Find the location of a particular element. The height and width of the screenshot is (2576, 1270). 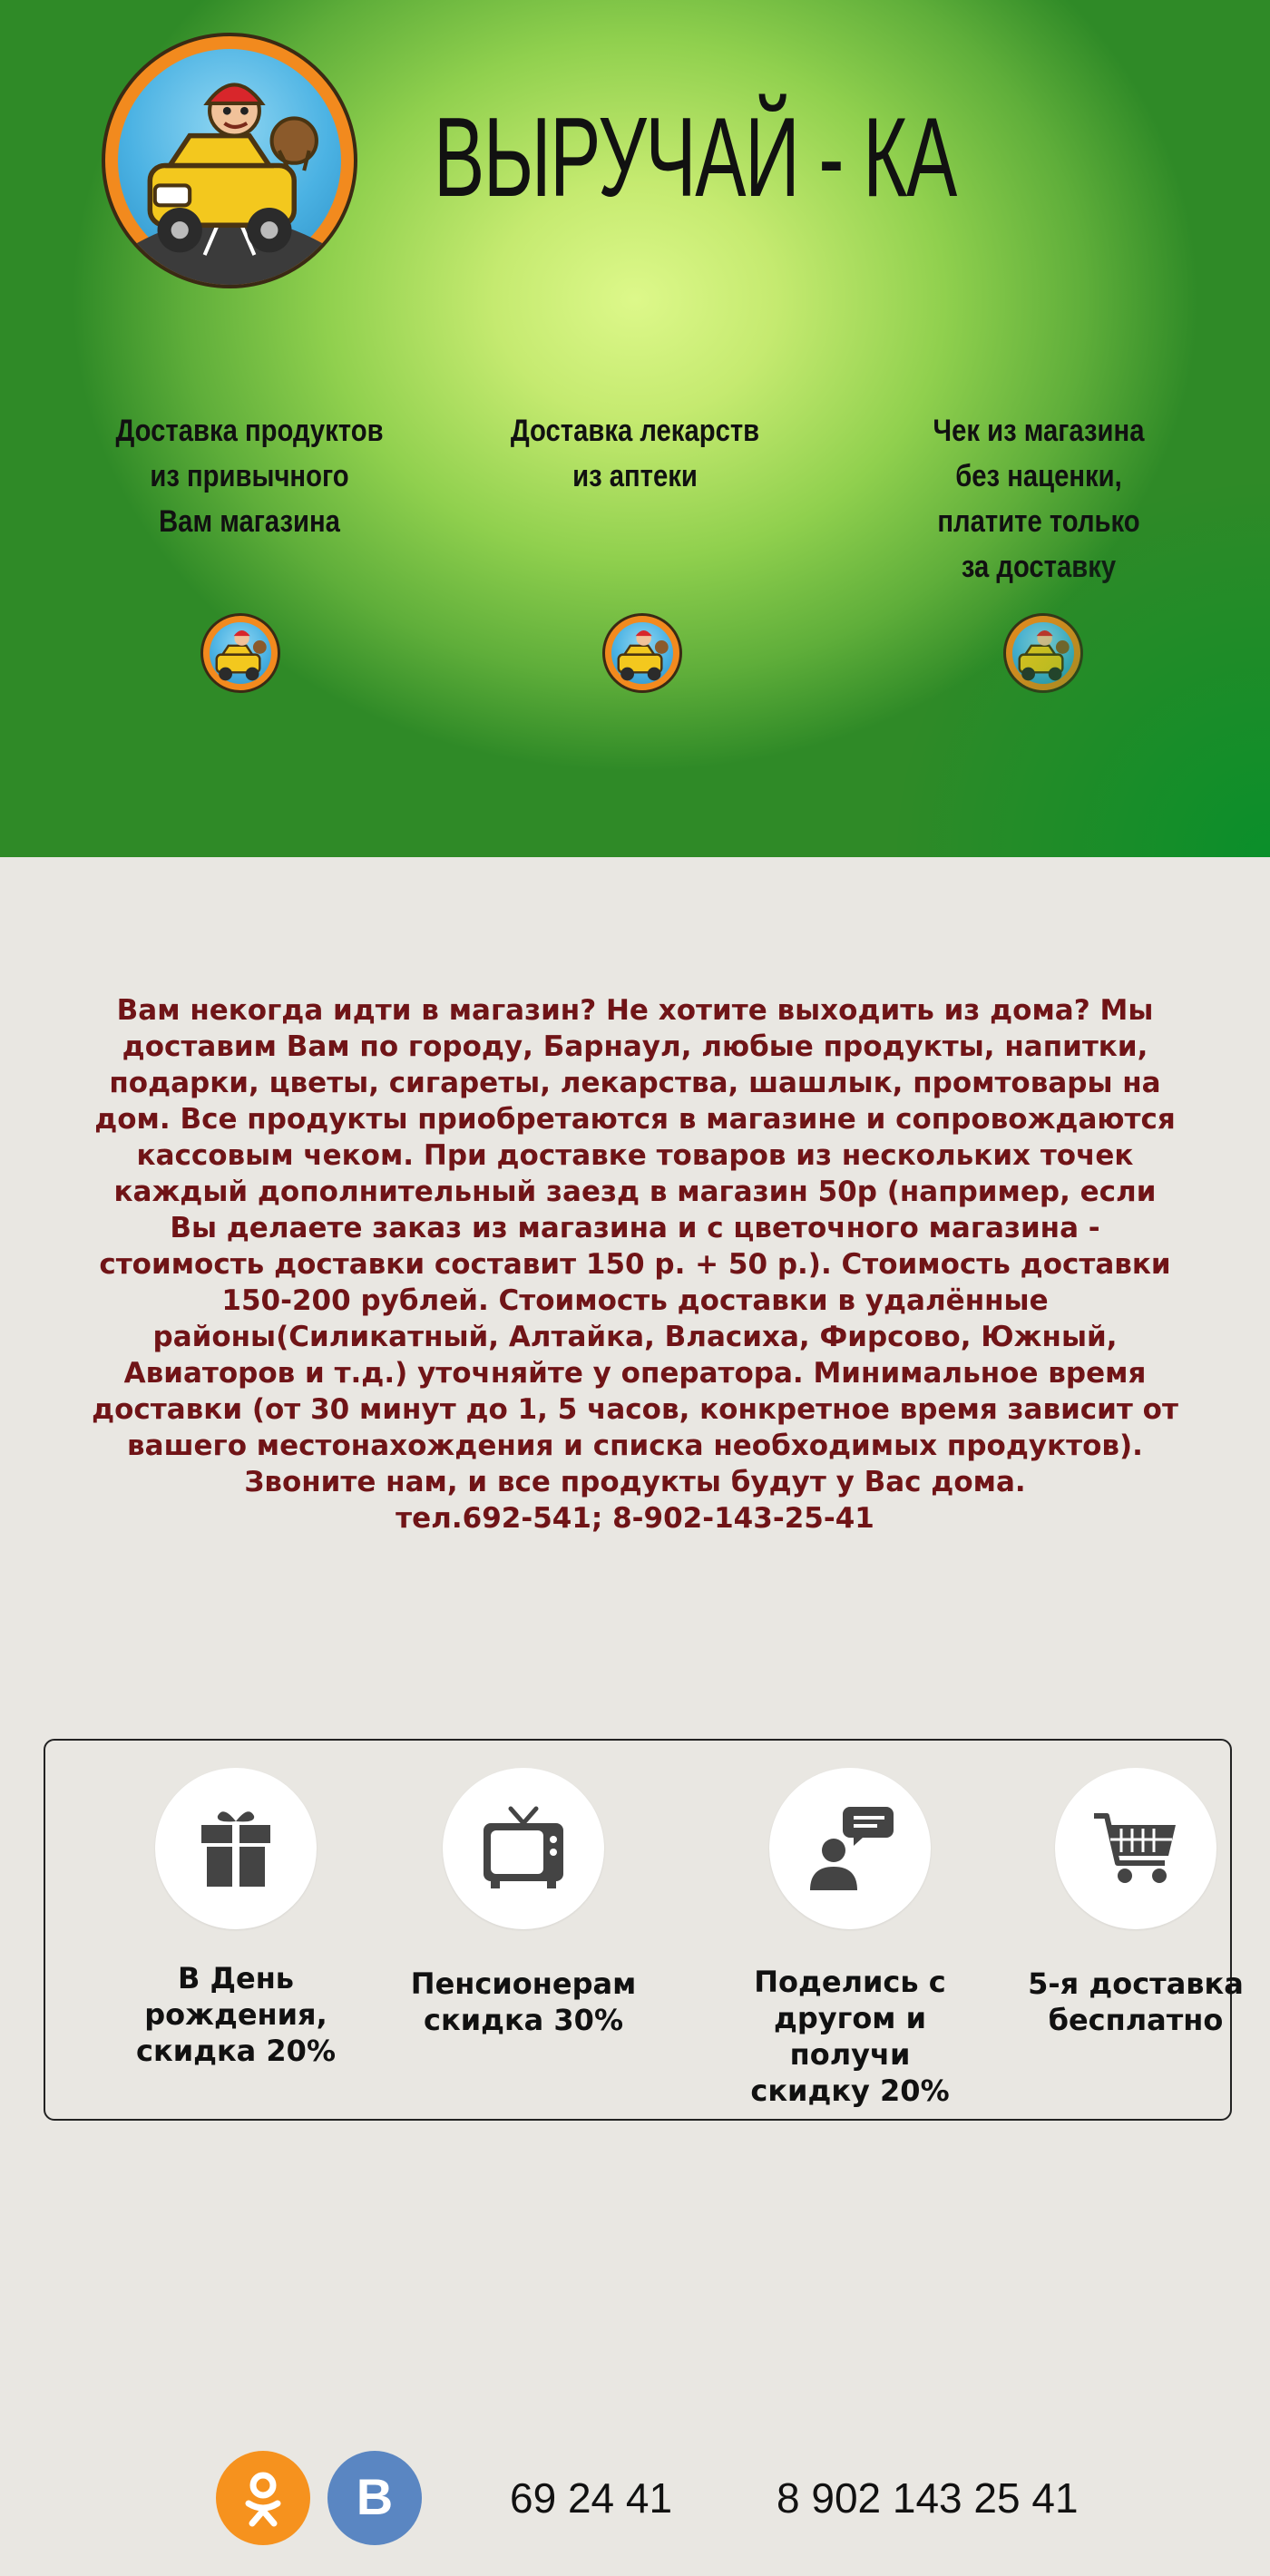

feature-pharmacy-delivery: Доставка лекарств из аптеки is located at coordinates (635, 453).